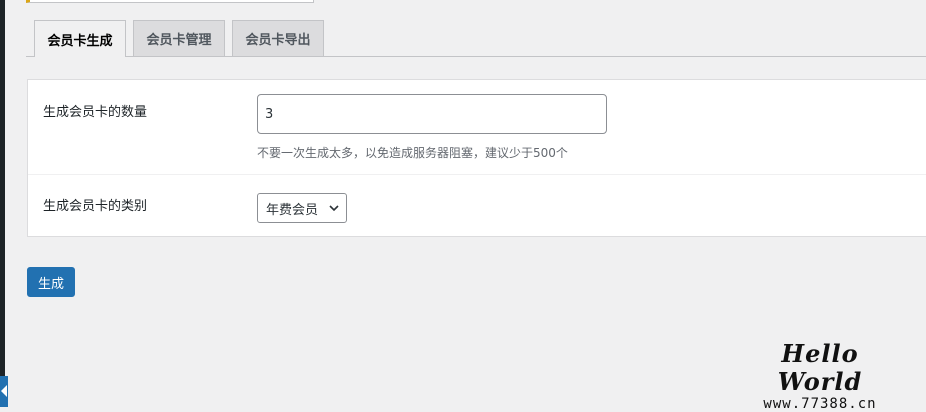  What do you see at coordinates (432, 114) in the screenshot?
I see `quantity-input` at bounding box center [432, 114].